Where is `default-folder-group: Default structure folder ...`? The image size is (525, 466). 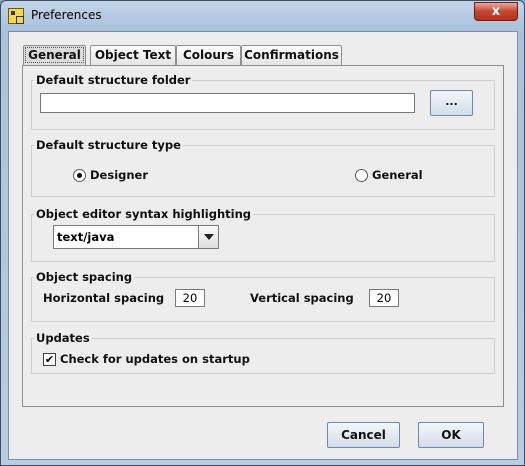
default-folder-group: Default structure folder ... is located at coordinates (263, 101).